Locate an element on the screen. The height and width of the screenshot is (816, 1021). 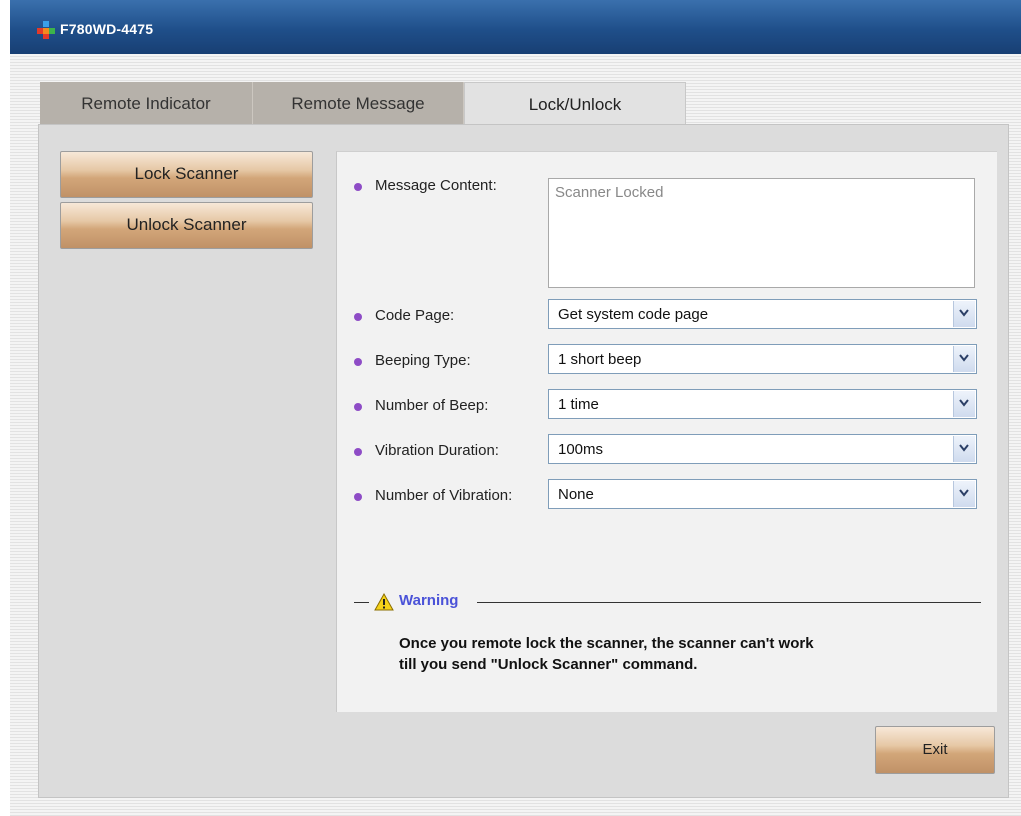
window-title: F780WD-4475 is located at coordinates (107, 29).